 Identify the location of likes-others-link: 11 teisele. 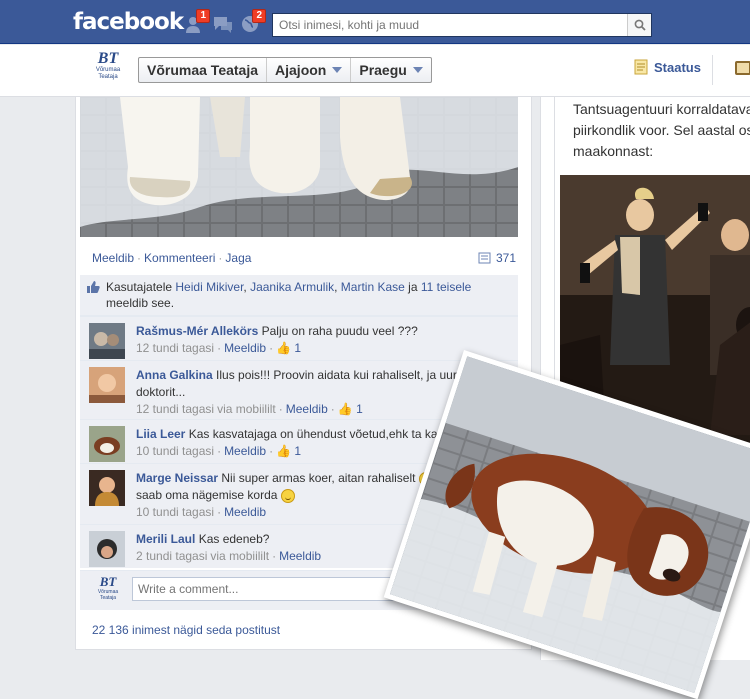
(446, 287).